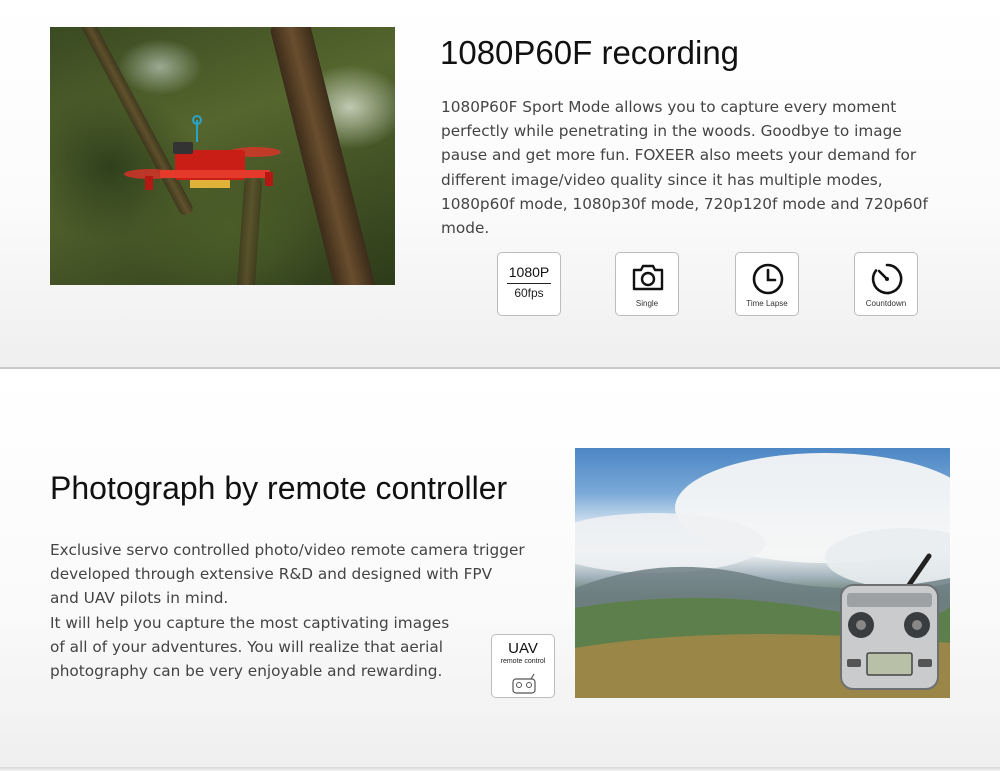 The height and width of the screenshot is (771, 1000). I want to click on time-lapse-badge: Time Lapse, so click(767, 284).